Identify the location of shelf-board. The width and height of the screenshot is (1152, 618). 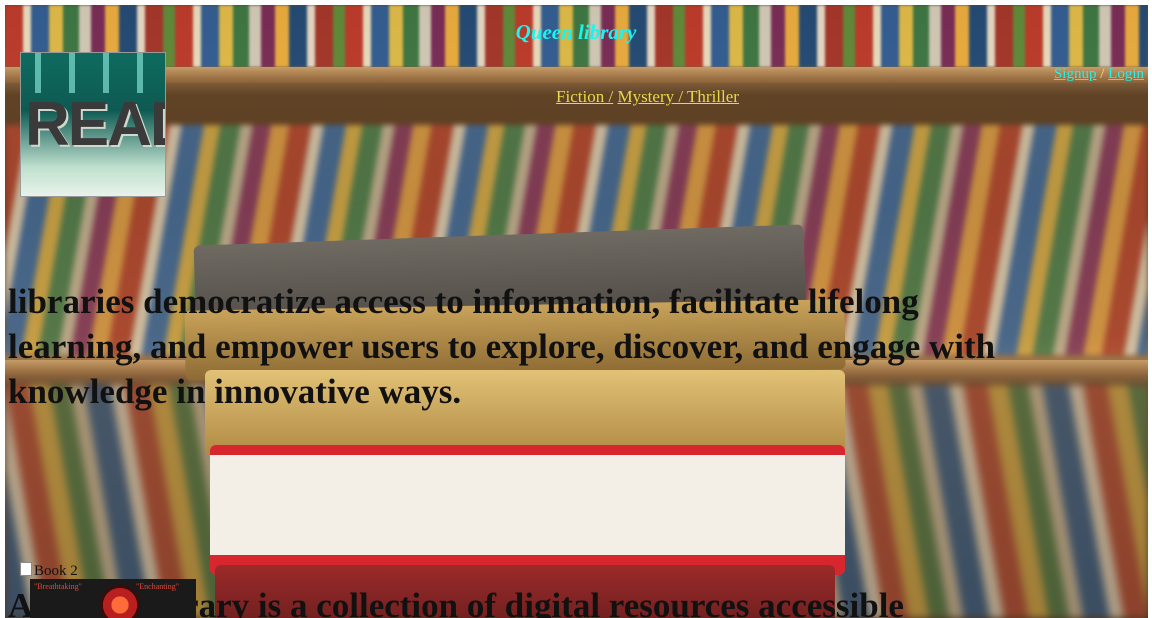
(576, 75).